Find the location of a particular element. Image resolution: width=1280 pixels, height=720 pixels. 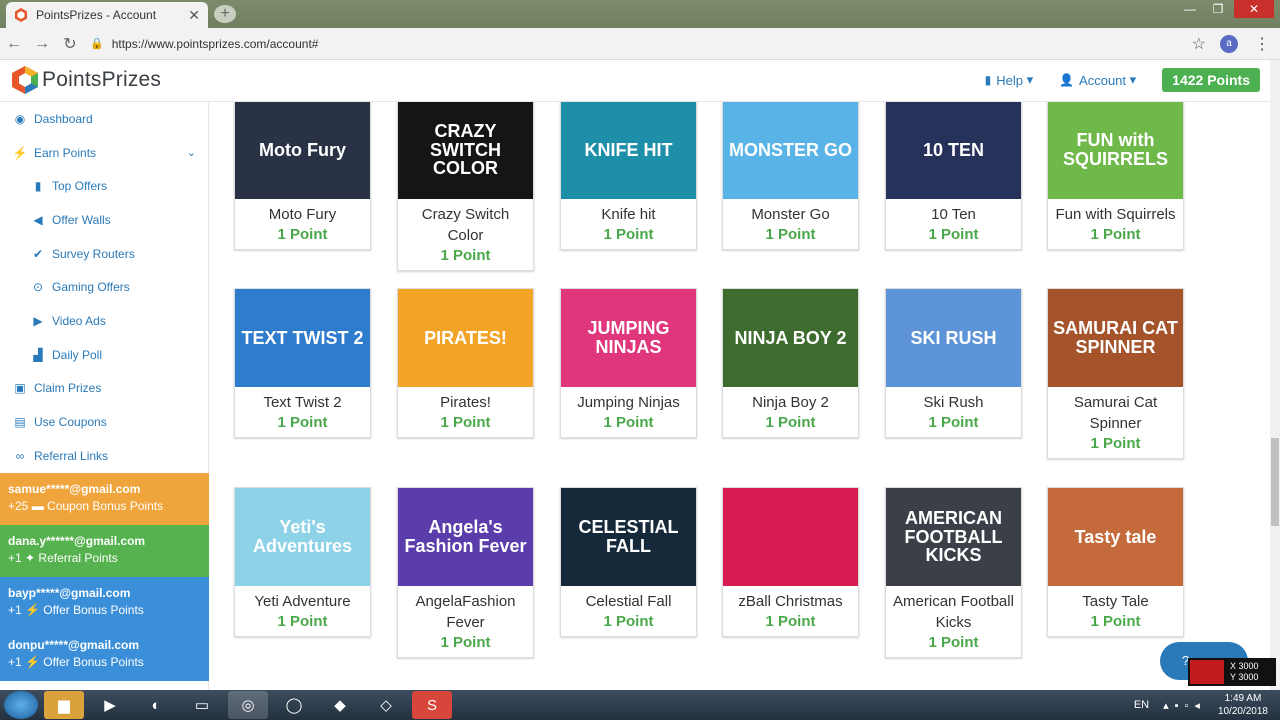

game-card: CELESTIAL FALL Celestial Fall 1 Point is located at coordinates (628, 562).